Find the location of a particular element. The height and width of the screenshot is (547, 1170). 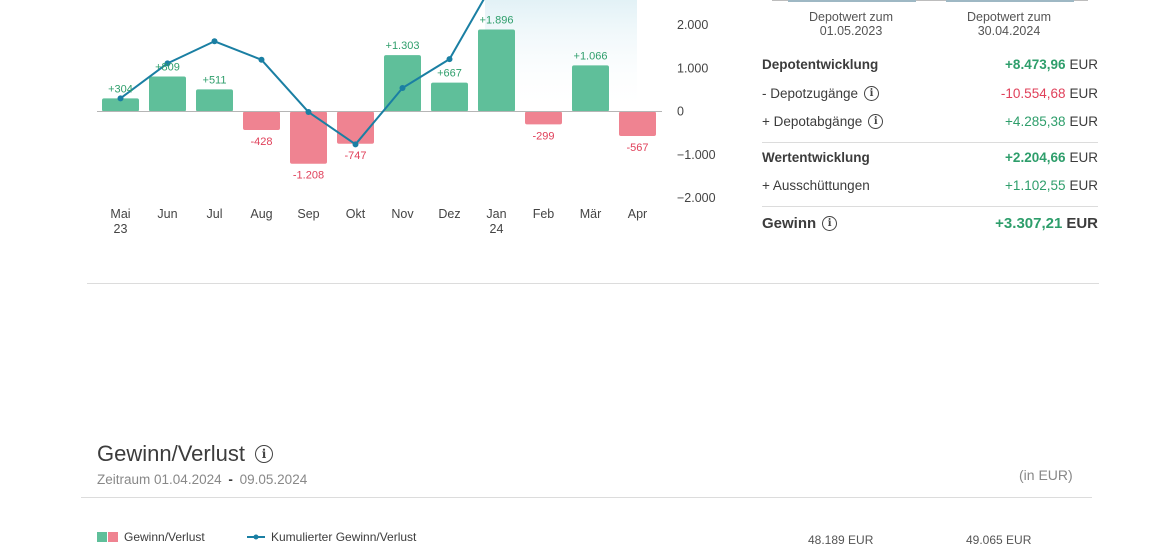

row-label: Wertentwicklung is located at coordinates (816, 157).